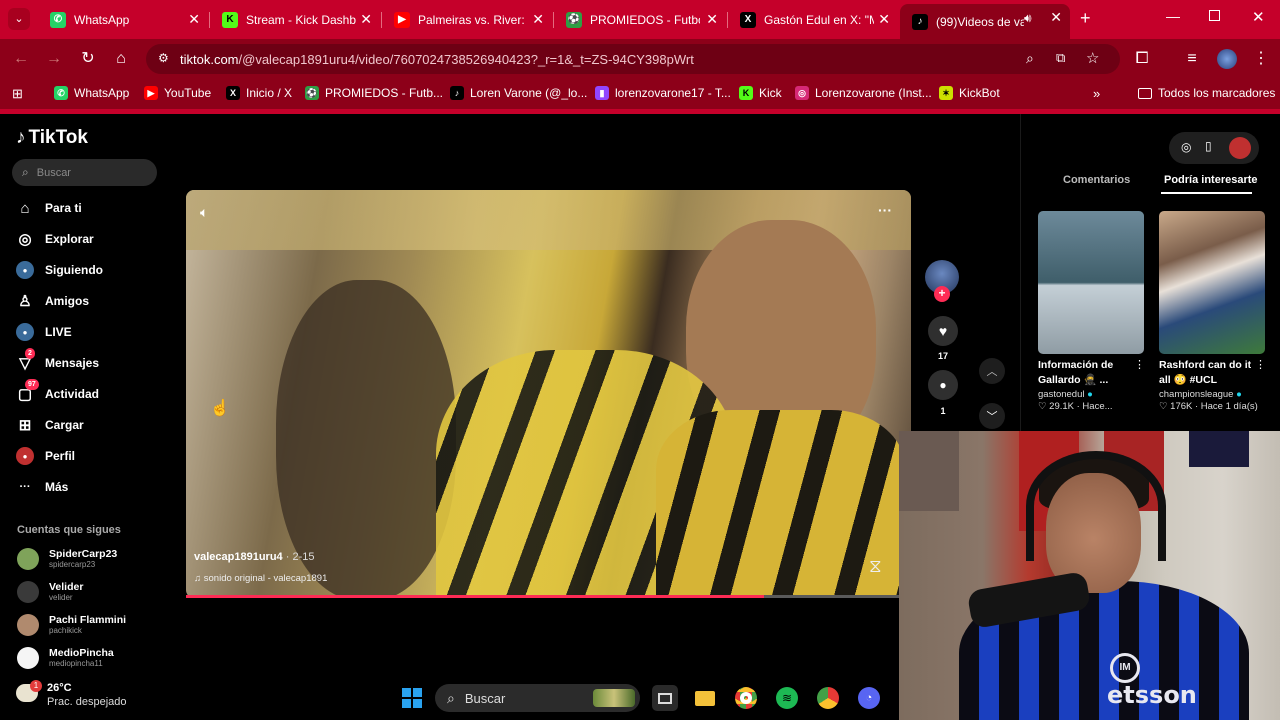 The image size is (1280, 720). What do you see at coordinates (402, 19) in the screenshot?
I see `youtube-icon: ▶` at bounding box center [402, 19].